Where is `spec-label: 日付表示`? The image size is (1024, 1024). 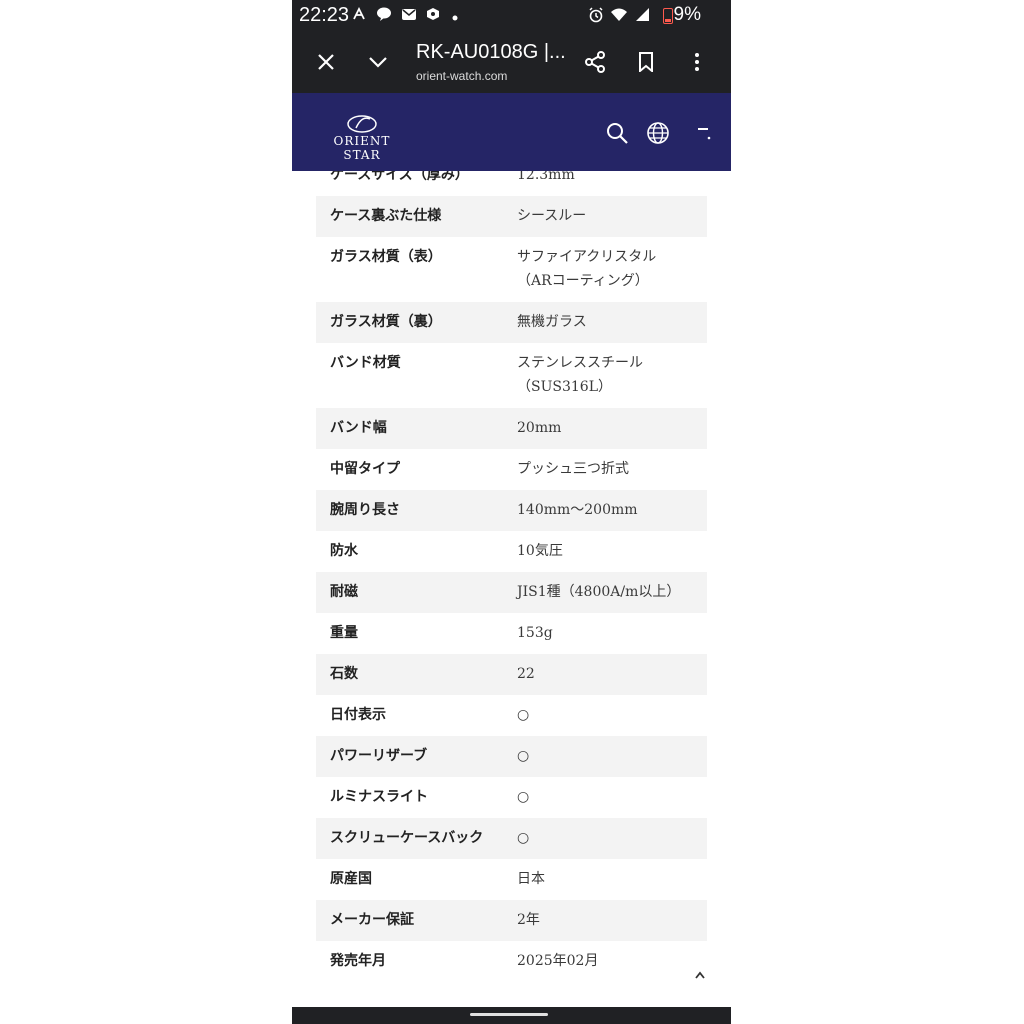
spec-label: 日付表示 is located at coordinates (358, 715).